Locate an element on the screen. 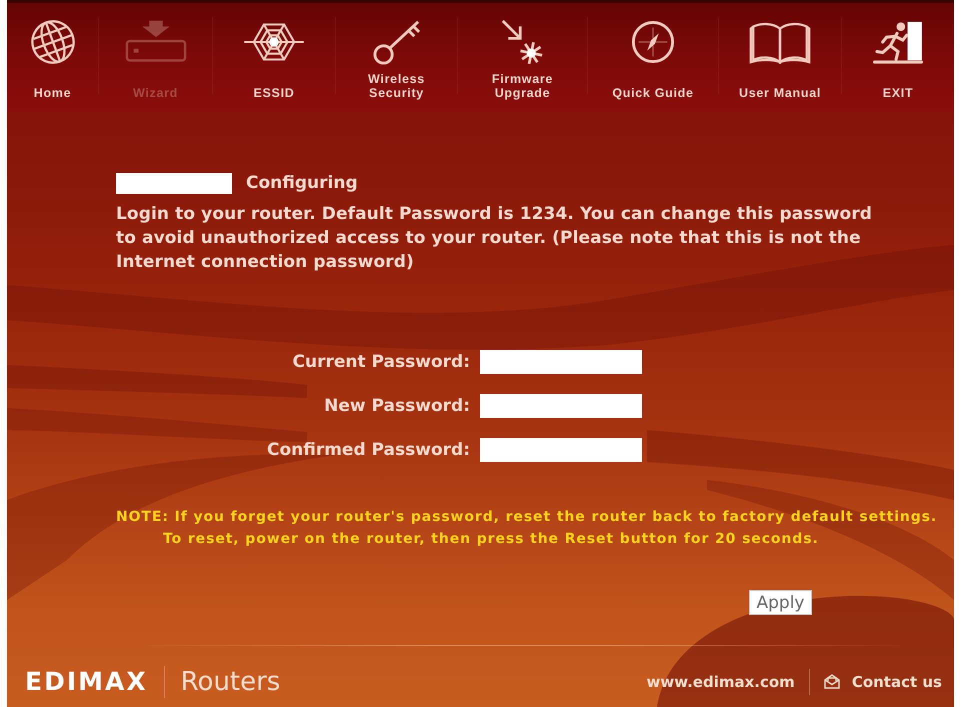 Image resolution: width=962 pixels, height=707 pixels. note-text: NOTE: If you forget your router's password, reset the router back to factory default settings. is located at coordinates (527, 517).